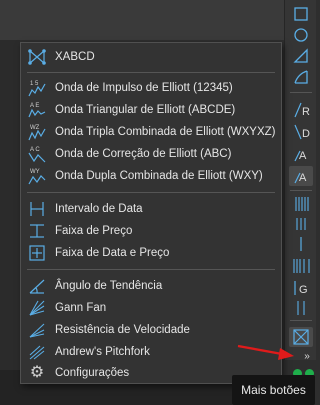 The width and height of the screenshot is (320, 405). What do you see at coordinates (301, 204) in the screenshot?
I see `parallel-lines-tool-button` at bounding box center [301, 204].